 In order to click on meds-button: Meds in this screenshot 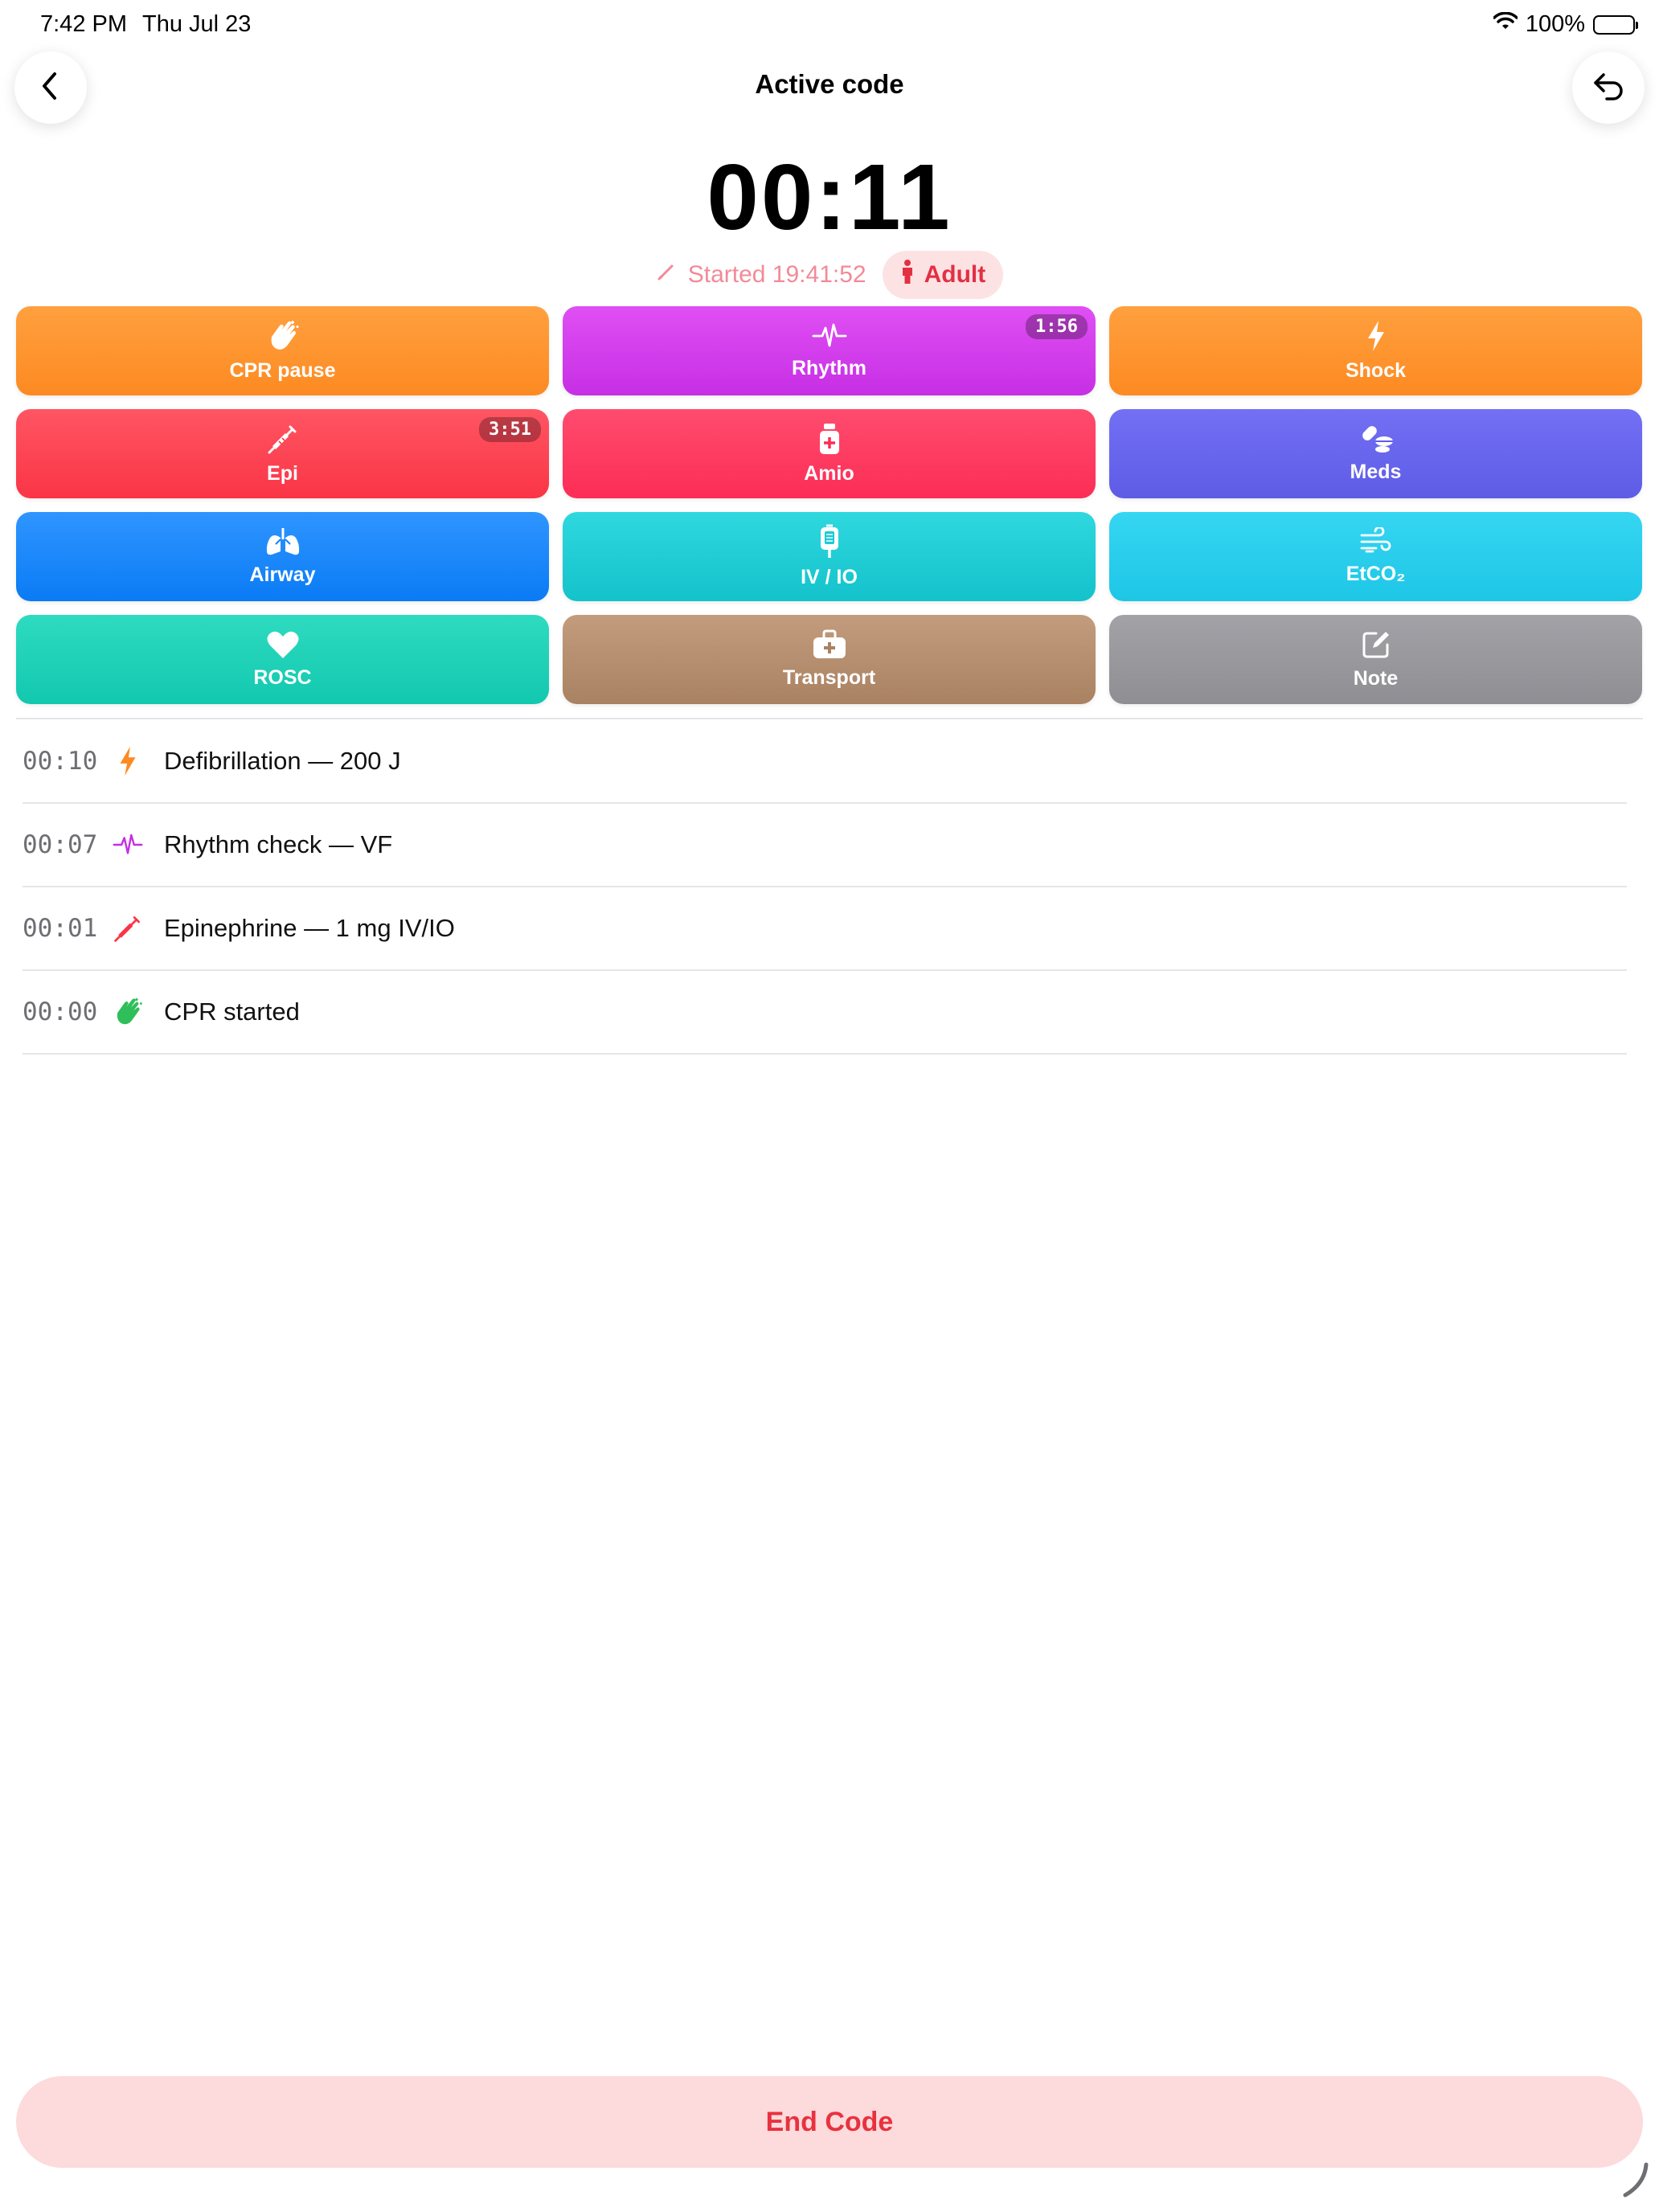, I will do `click(1375, 453)`.